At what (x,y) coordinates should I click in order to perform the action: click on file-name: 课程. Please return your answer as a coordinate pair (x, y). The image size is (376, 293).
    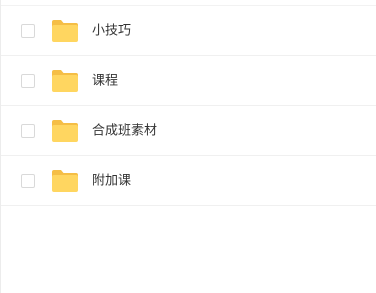
    Looking at the image, I should click on (105, 80).